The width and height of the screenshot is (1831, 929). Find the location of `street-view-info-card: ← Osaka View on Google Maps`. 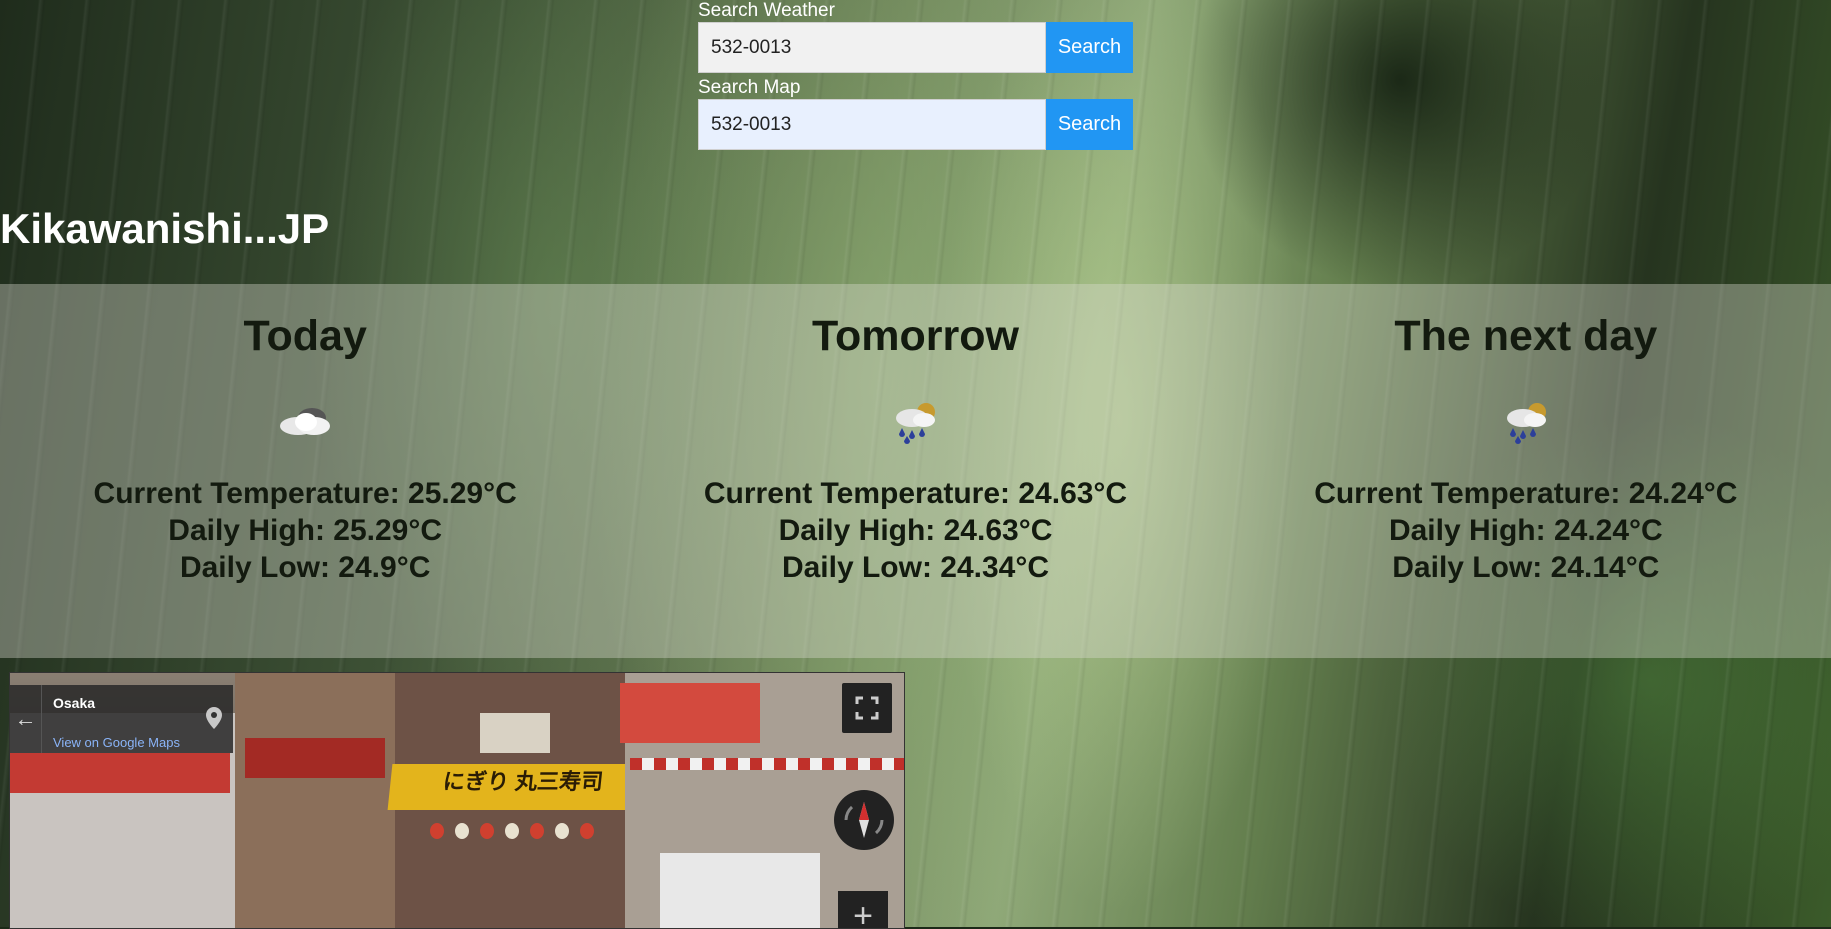

street-view-info-card: ← Osaka View on Google Maps is located at coordinates (121, 719).